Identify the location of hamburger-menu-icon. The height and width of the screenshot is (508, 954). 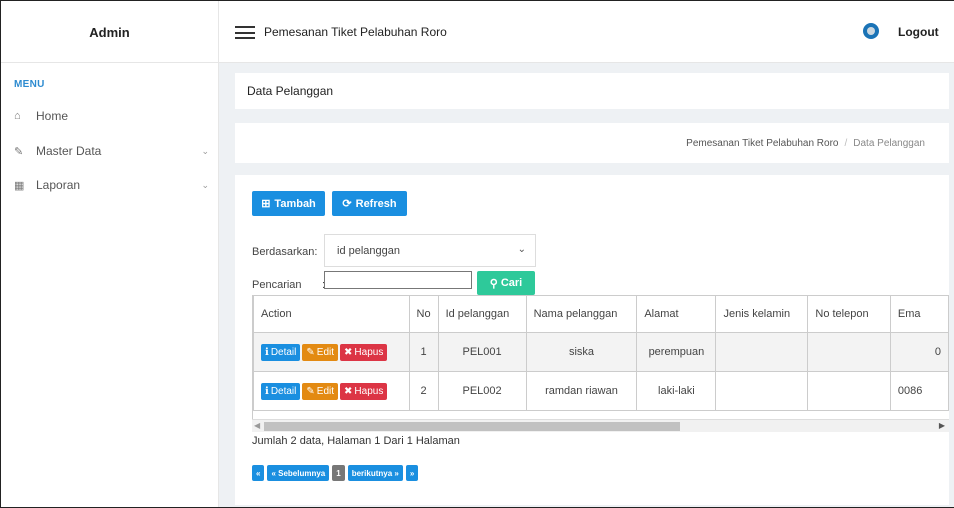
(245, 32).